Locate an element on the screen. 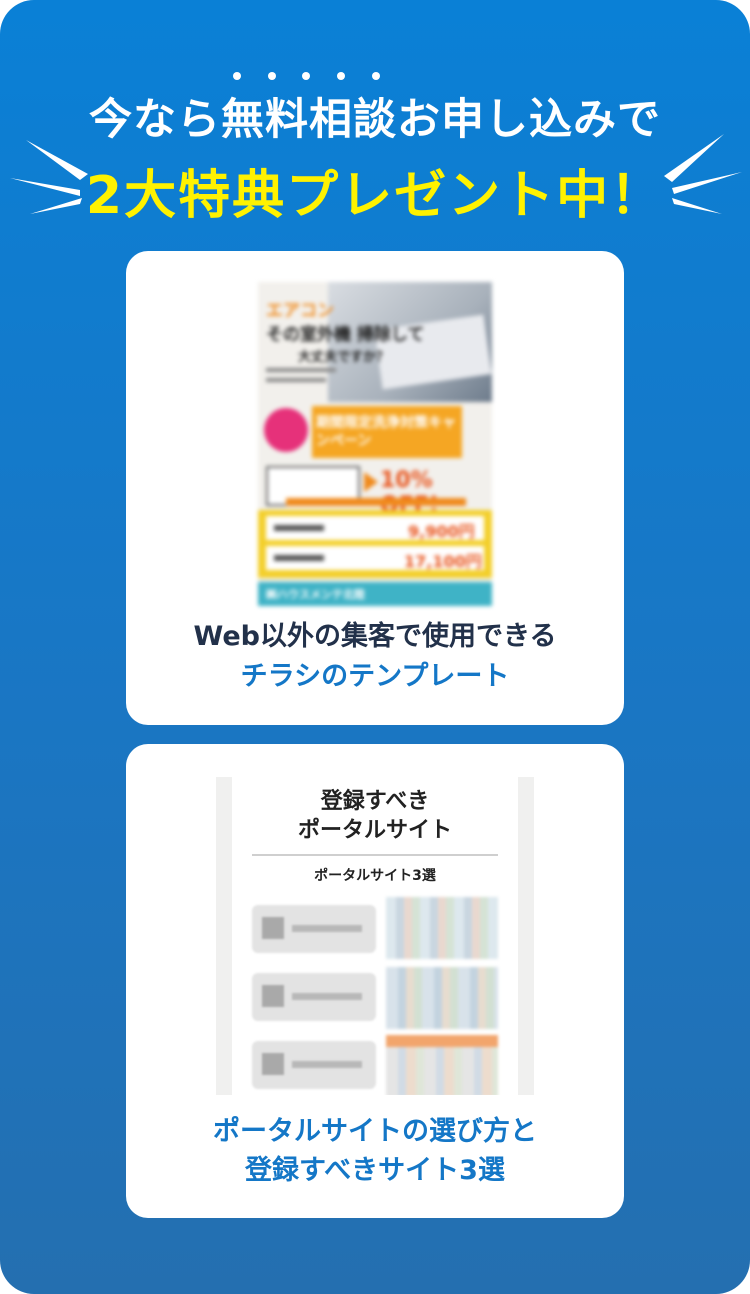  portal-guide-image: 登録すべき ポータルサイト ポータルサイト3選 is located at coordinates (375, 936).